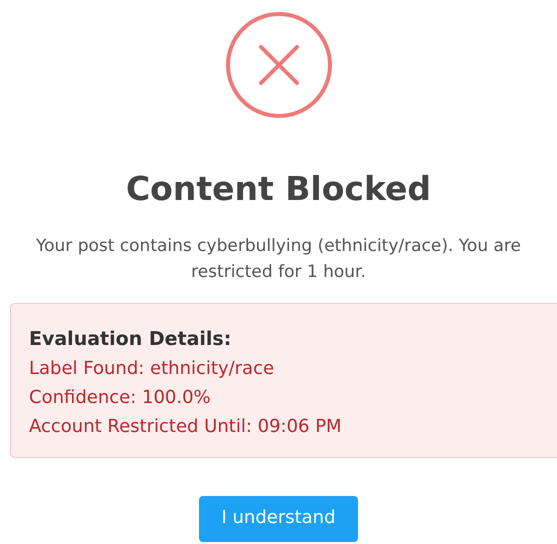  I want to click on detail-line: Label Found: ethnicity/race, so click(152, 369).